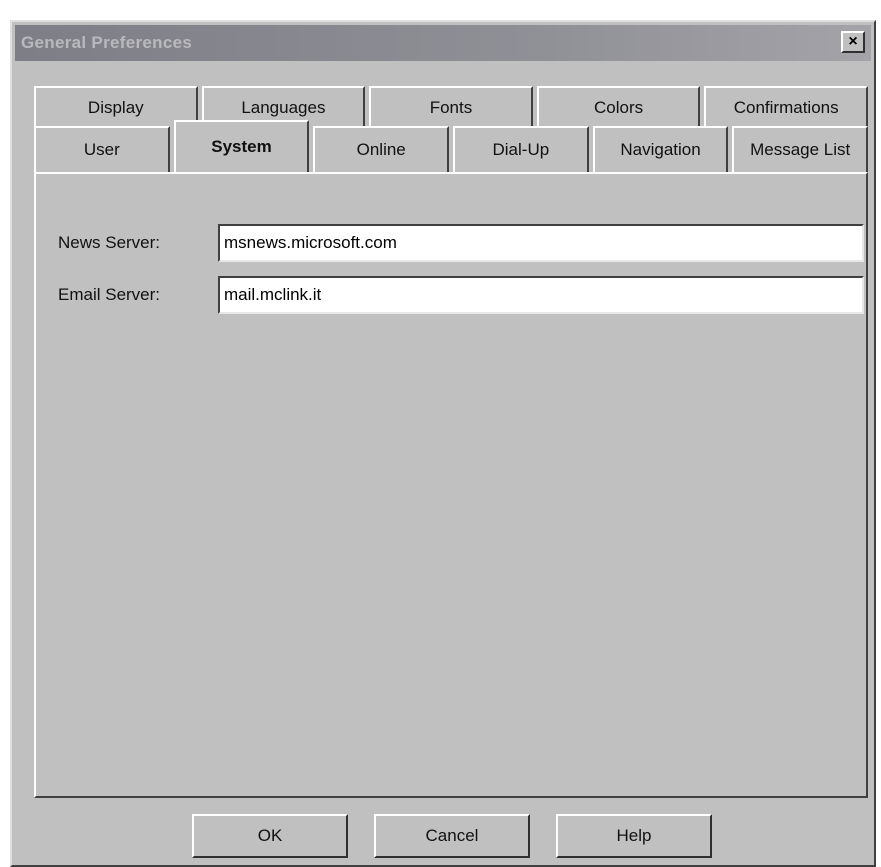 Image resolution: width=881 pixels, height=867 pixels. What do you see at coordinates (786, 107) in the screenshot?
I see `tab-confirmations: Confirmations` at bounding box center [786, 107].